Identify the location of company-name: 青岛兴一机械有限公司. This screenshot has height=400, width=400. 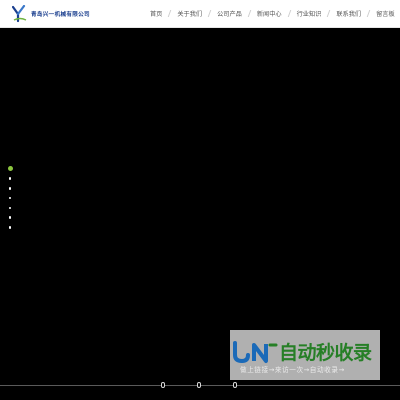
(60, 15).